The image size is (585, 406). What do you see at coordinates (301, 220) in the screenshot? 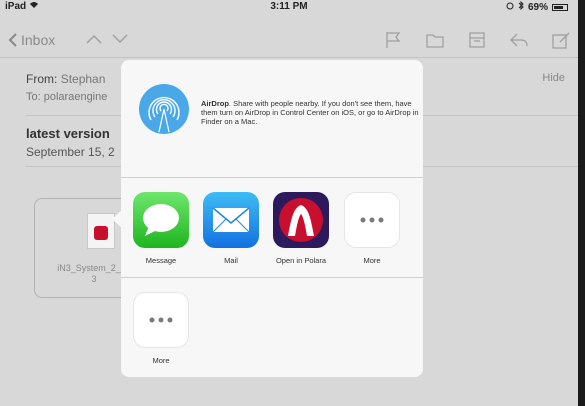
I see `polara-icon` at bounding box center [301, 220].